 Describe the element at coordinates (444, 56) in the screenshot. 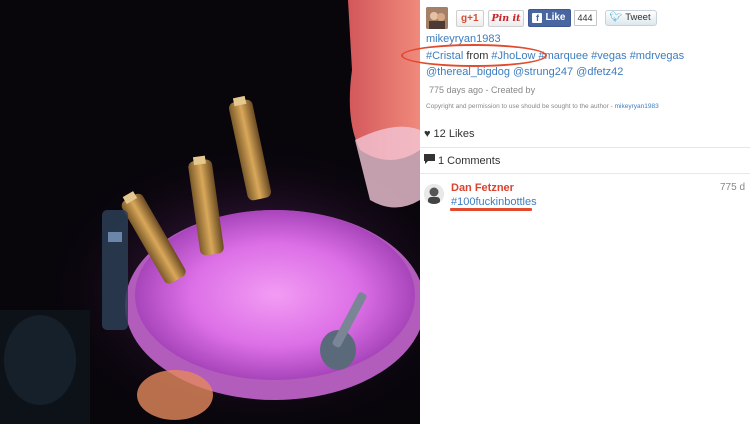

I see `hashtag-link: #Cristal` at that location.